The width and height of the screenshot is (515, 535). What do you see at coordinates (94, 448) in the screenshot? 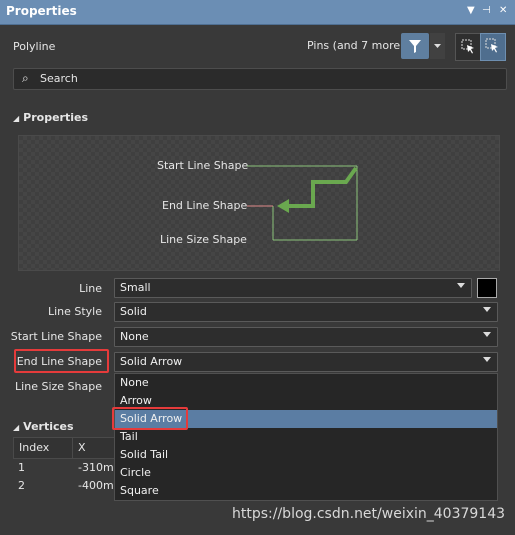
I see `column-header-x: X` at bounding box center [94, 448].